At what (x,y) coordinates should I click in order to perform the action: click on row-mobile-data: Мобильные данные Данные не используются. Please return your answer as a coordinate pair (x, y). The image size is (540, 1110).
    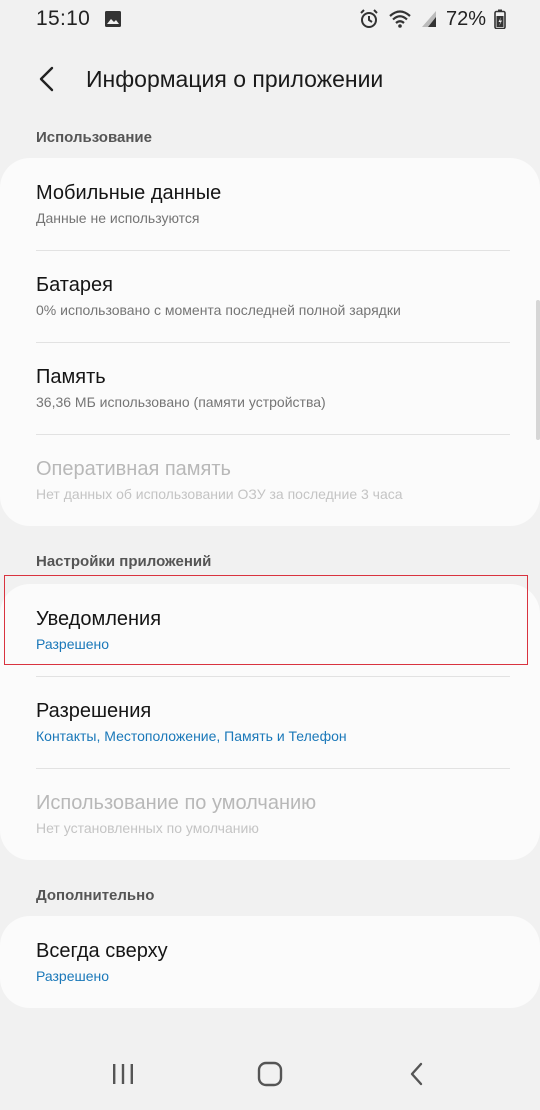
    Looking at the image, I should click on (270, 204).